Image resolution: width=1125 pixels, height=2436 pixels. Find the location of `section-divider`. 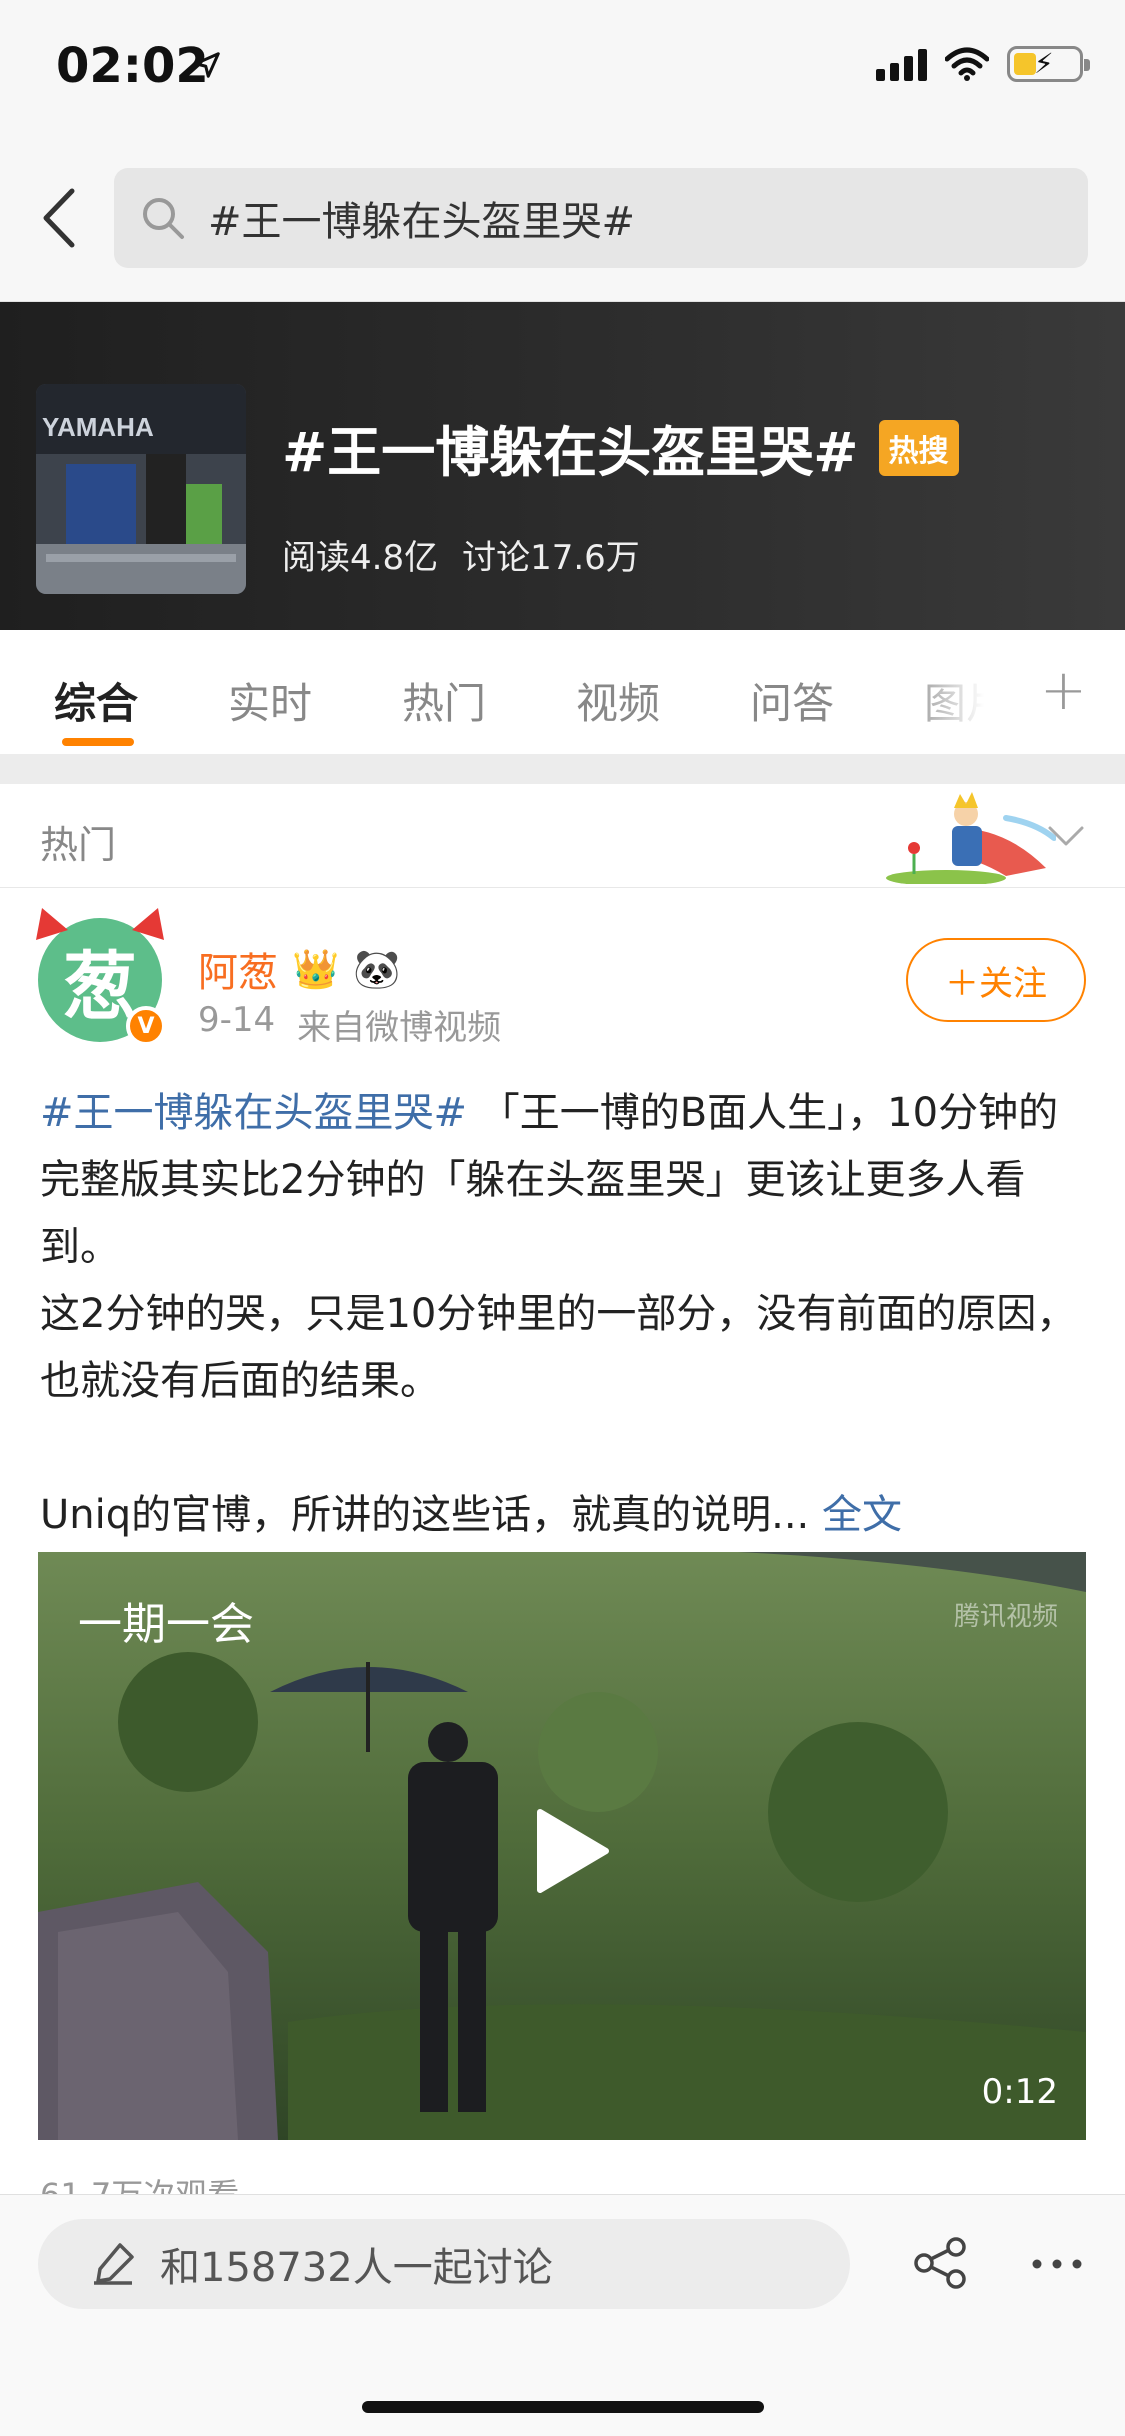

section-divider is located at coordinates (562, 769).